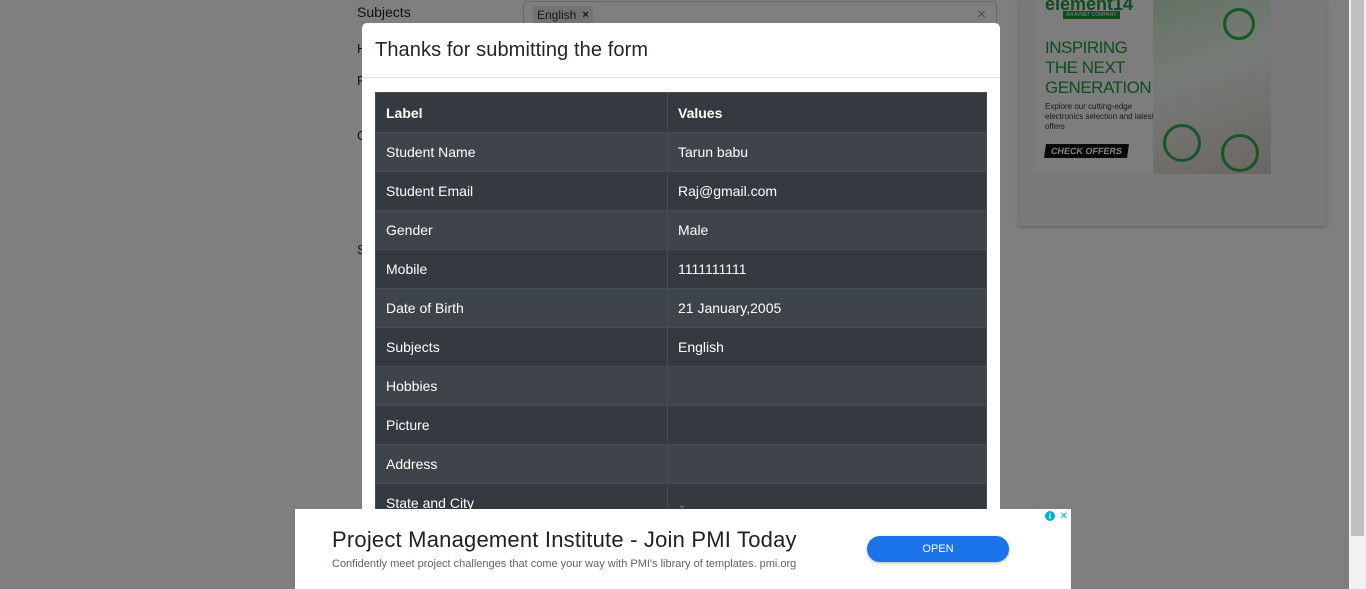 This screenshot has width=1366, height=589. What do you see at coordinates (827, 230) in the screenshot?
I see `row-value: Male` at bounding box center [827, 230].